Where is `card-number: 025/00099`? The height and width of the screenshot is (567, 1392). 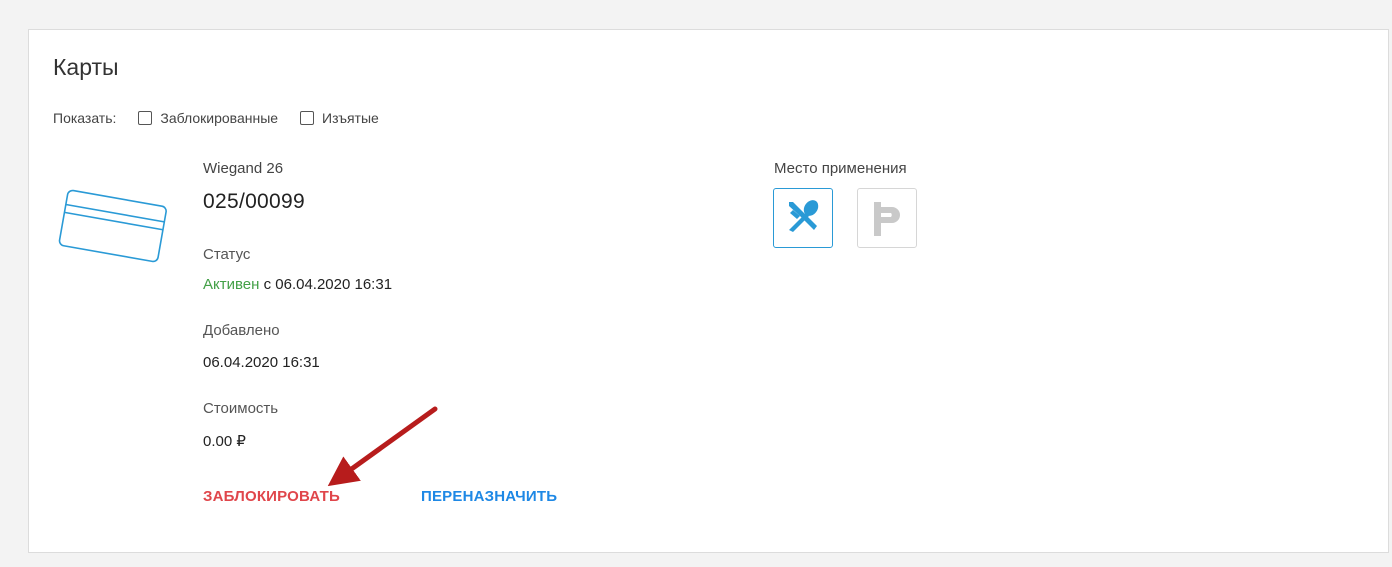 card-number: 025/00099 is located at coordinates (254, 201).